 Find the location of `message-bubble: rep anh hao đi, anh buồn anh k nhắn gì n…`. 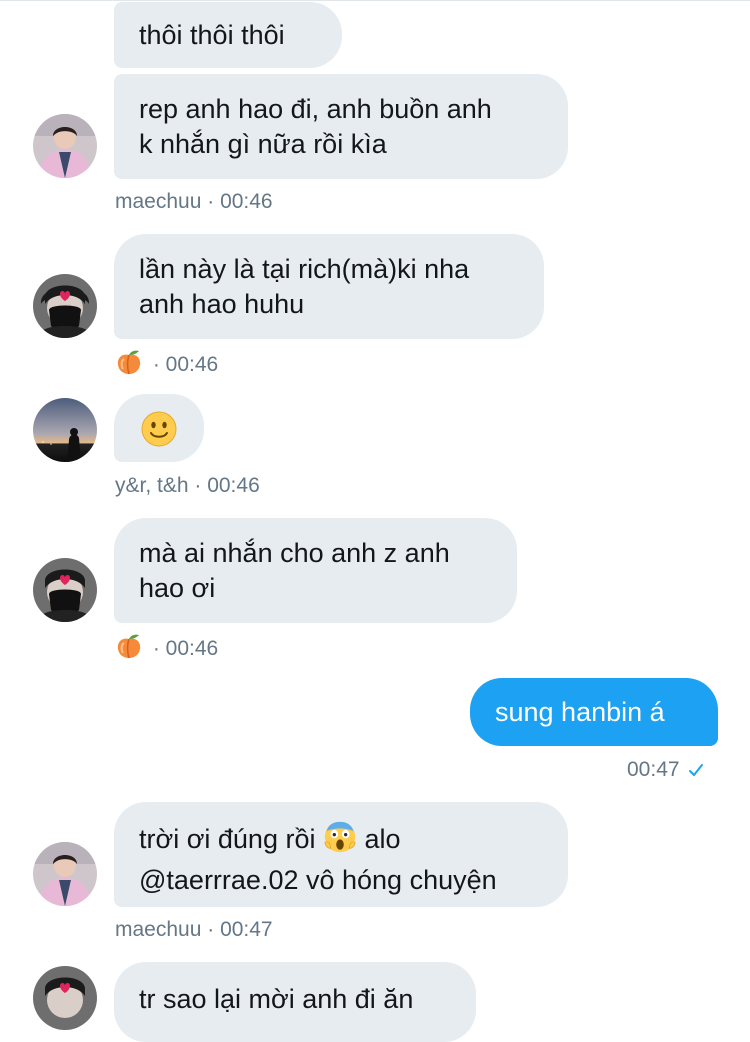

message-bubble: rep anh hao đi, anh buồn anh k nhắn gì n… is located at coordinates (341, 126).